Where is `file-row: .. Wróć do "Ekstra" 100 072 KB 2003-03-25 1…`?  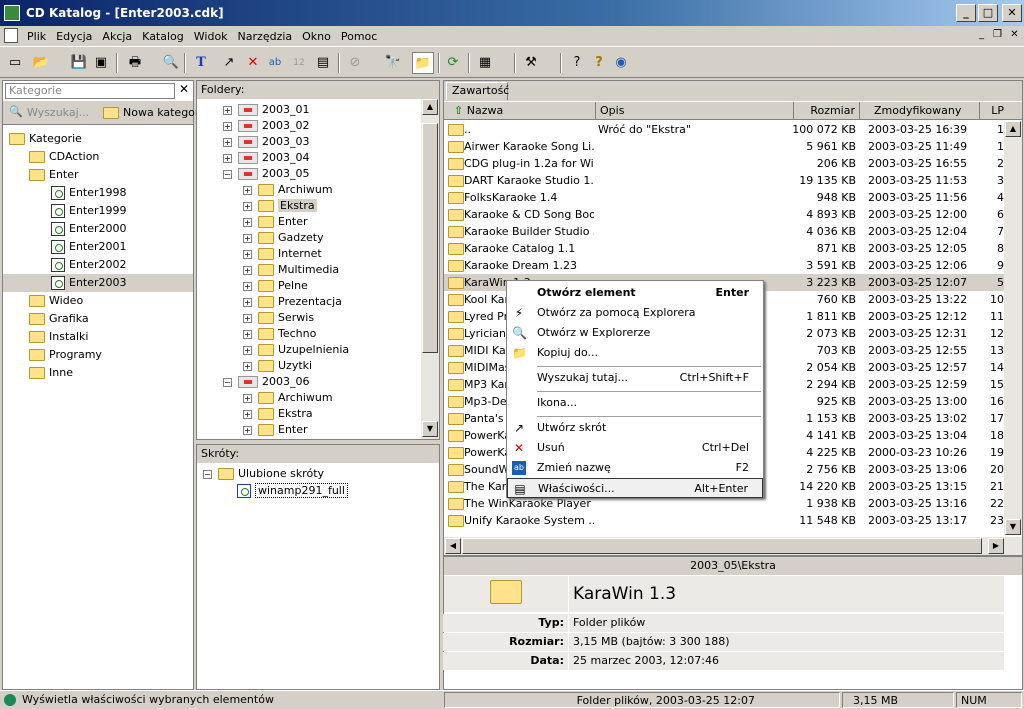
file-row: .. Wróć do "Ekstra" 100 072 KB 2003-03-25 1… is located at coordinates (724, 129).